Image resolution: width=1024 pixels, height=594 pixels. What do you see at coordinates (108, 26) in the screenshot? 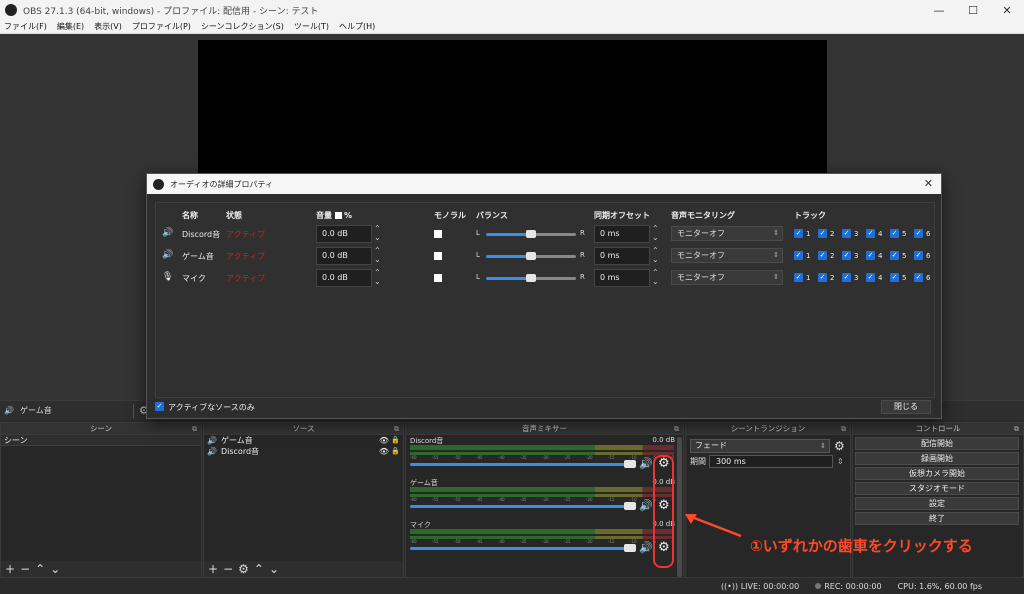
I see `menu-view: 表示(V)` at bounding box center [108, 26].